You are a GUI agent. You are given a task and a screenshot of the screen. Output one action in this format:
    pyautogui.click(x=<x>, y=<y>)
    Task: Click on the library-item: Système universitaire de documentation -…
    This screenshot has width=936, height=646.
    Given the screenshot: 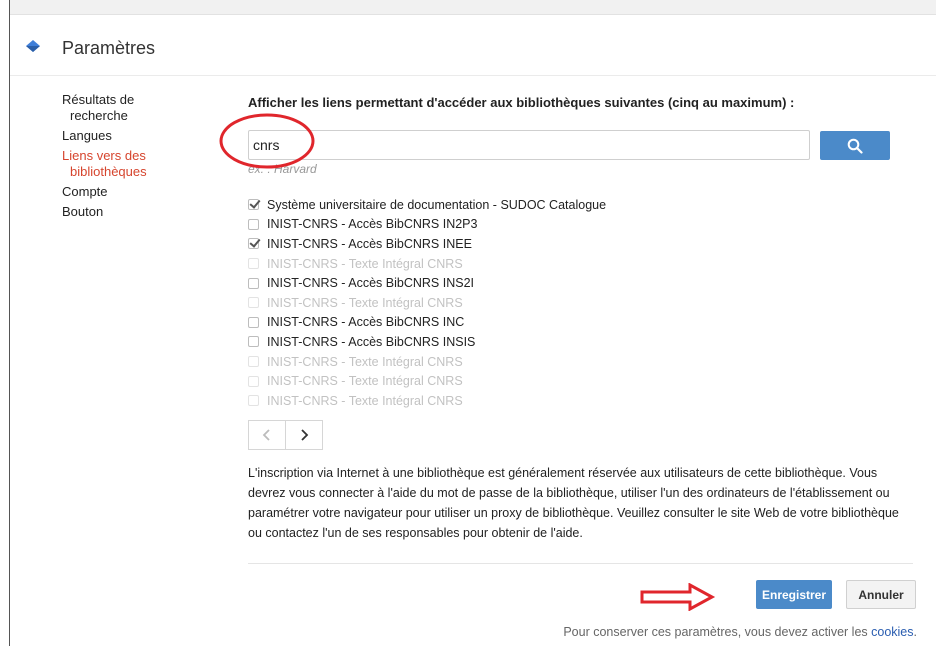 What is the action you would take?
    pyautogui.click(x=548, y=205)
    